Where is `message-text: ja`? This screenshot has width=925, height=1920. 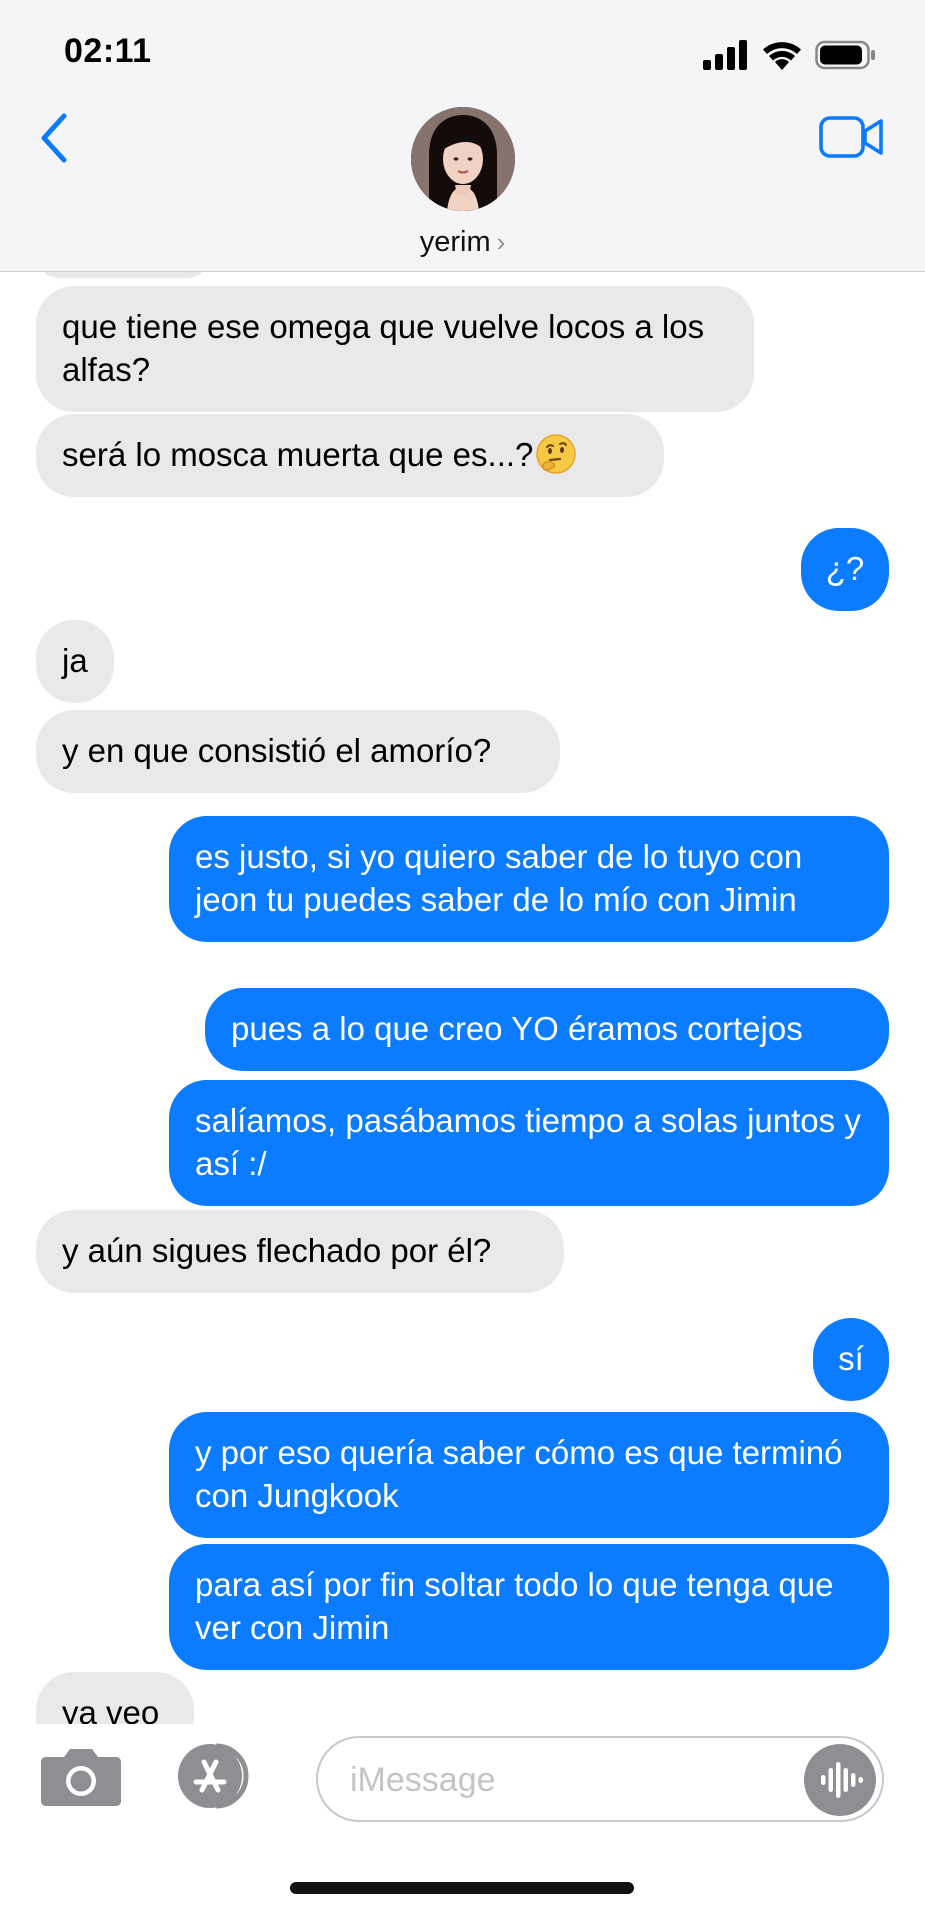 message-text: ja is located at coordinates (75, 661).